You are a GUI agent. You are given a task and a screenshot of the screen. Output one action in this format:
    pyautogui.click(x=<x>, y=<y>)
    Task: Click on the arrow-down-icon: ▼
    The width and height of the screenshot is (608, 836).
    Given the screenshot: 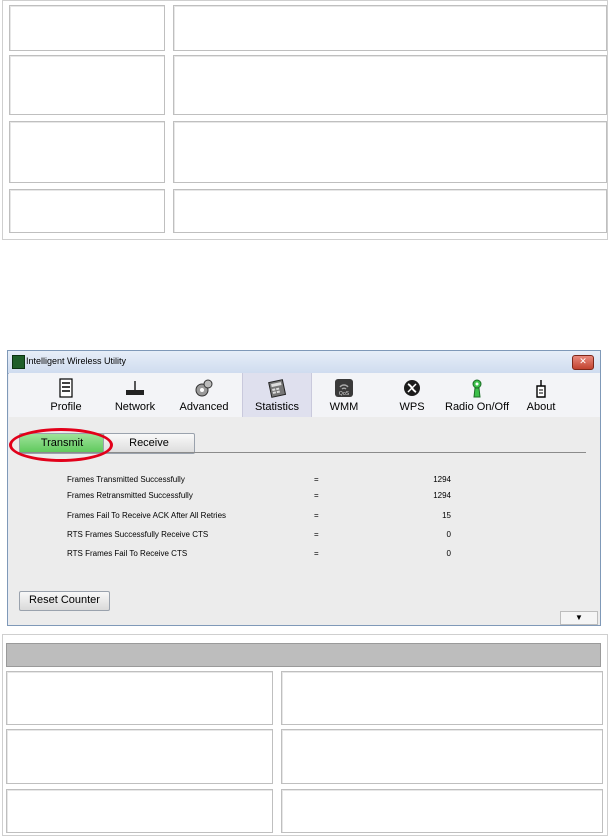 What is the action you would take?
    pyautogui.click(x=579, y=617)
    